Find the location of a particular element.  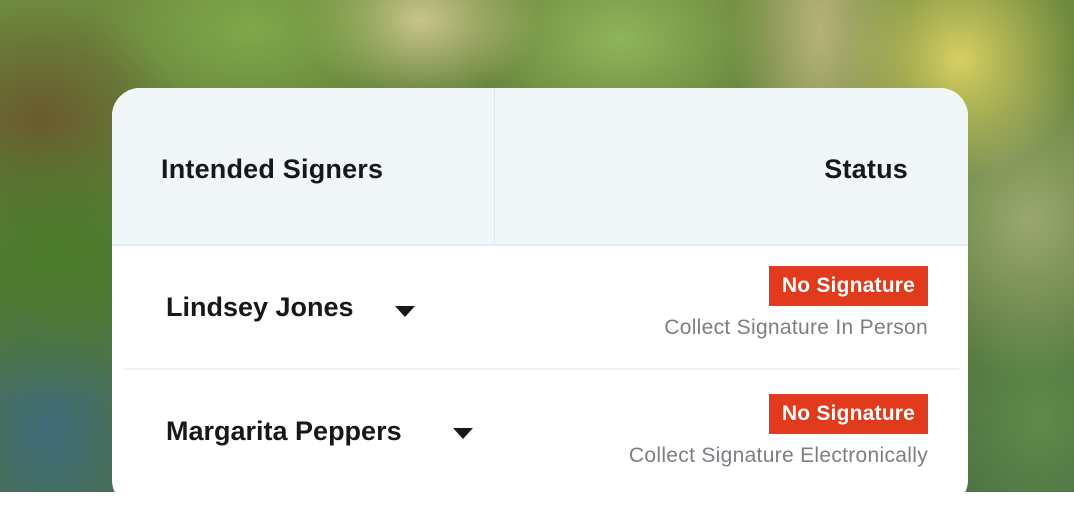

column-header-status: Status is located at coordinates (866, 169).